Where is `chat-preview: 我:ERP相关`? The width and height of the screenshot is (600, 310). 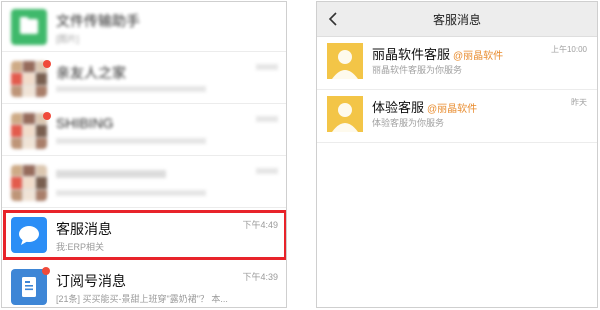
chat-preview: 我:ERP相关 is located at coordinates (80, 247).